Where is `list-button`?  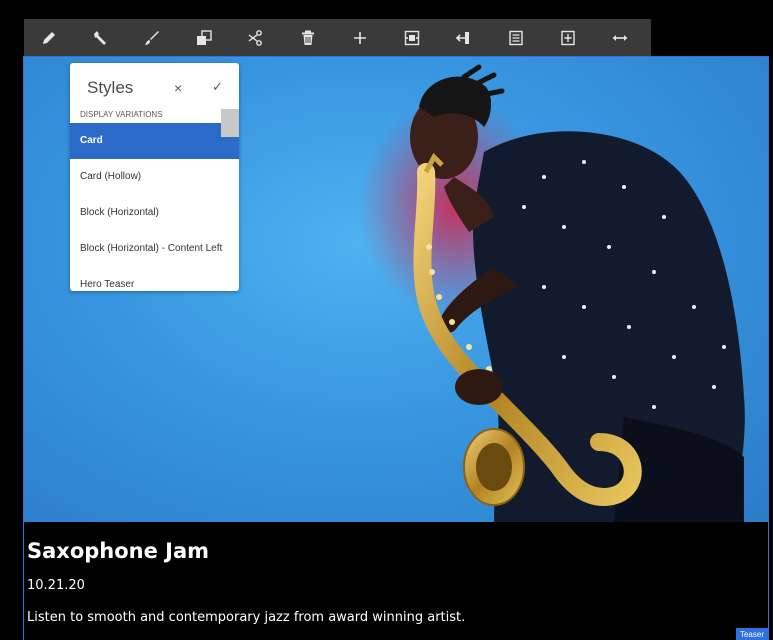
list-button is located at coordinates (516, 38).